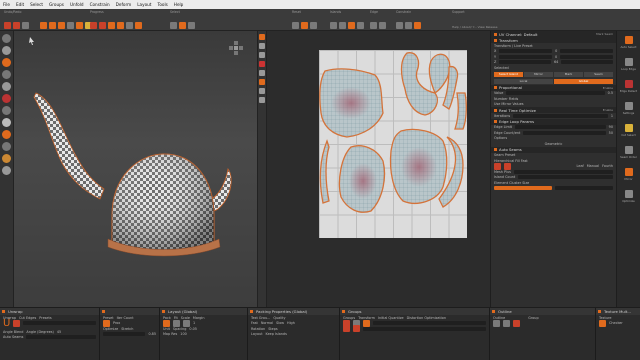 This screenshot has width=640, height=360. What do you see at coordinates (6, 38) in the screenshot?
I see `view-persp-icon` at bounding box center [6, 38].